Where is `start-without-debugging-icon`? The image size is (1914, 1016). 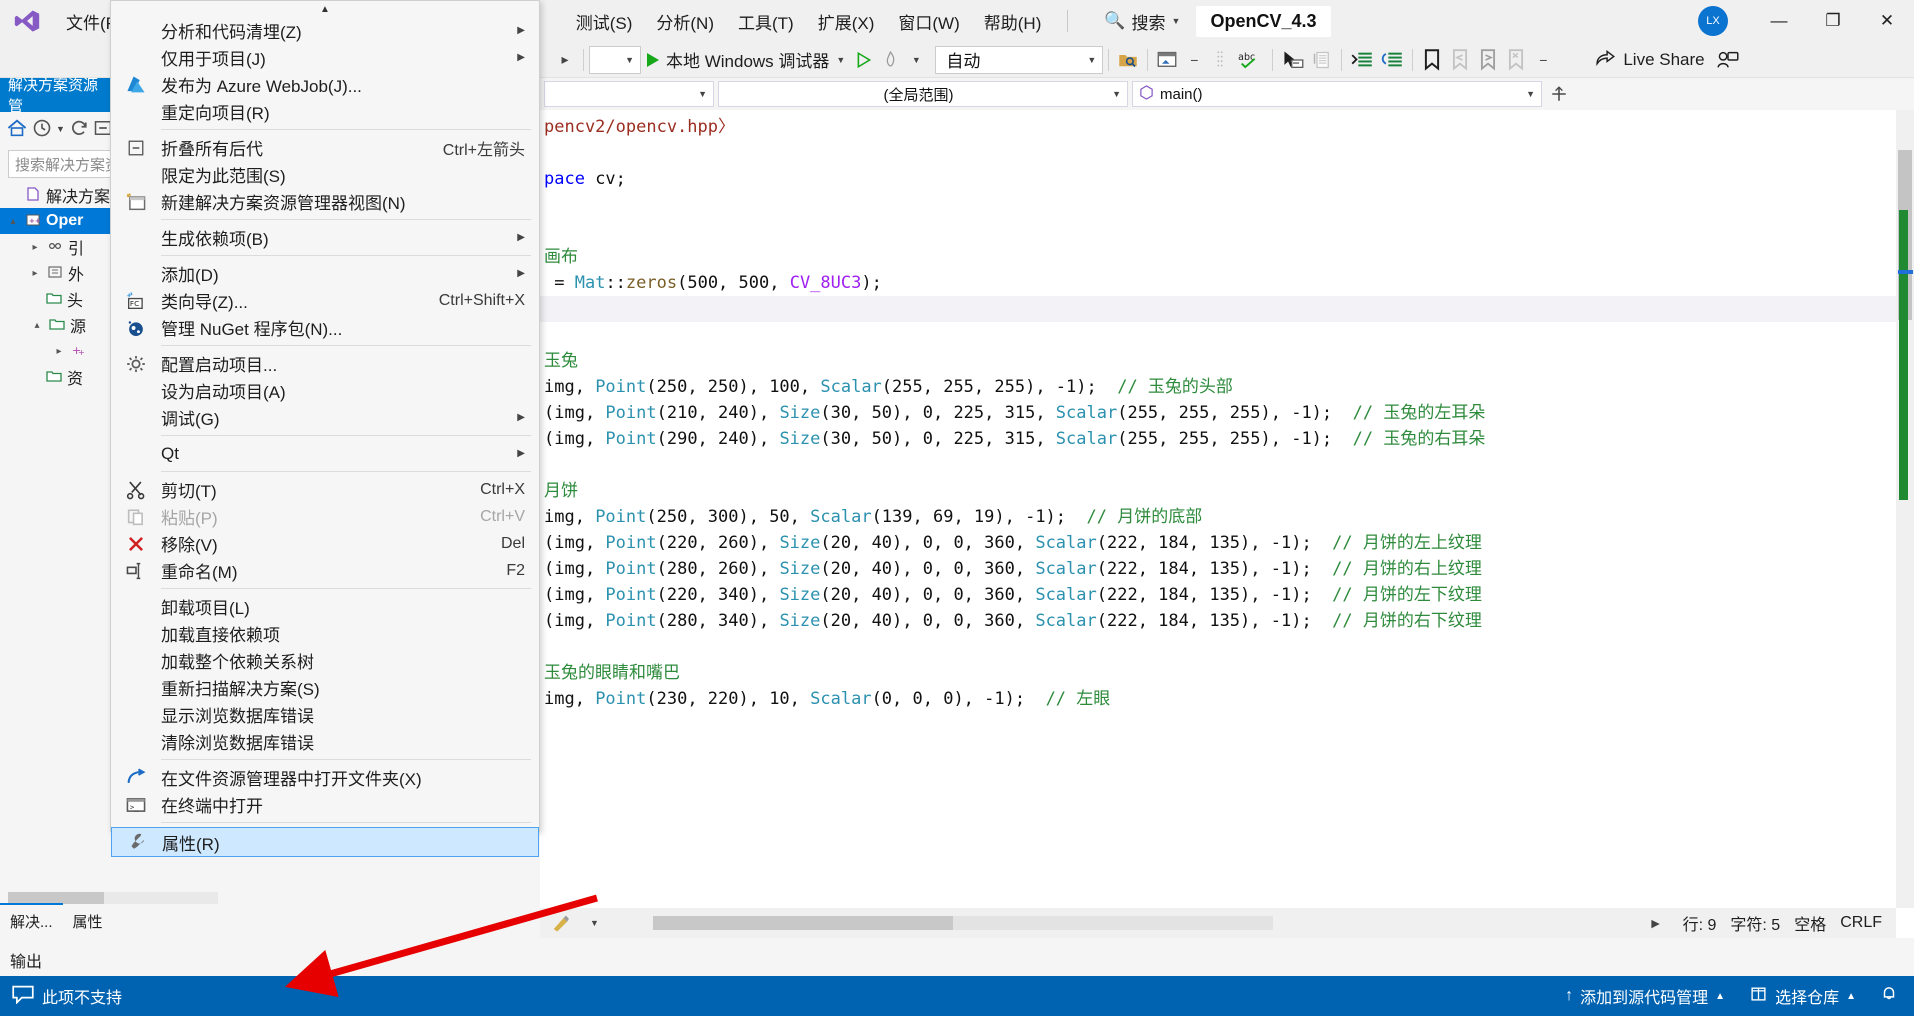 start-without-debugging-icon is located at coordinates (864, 60).